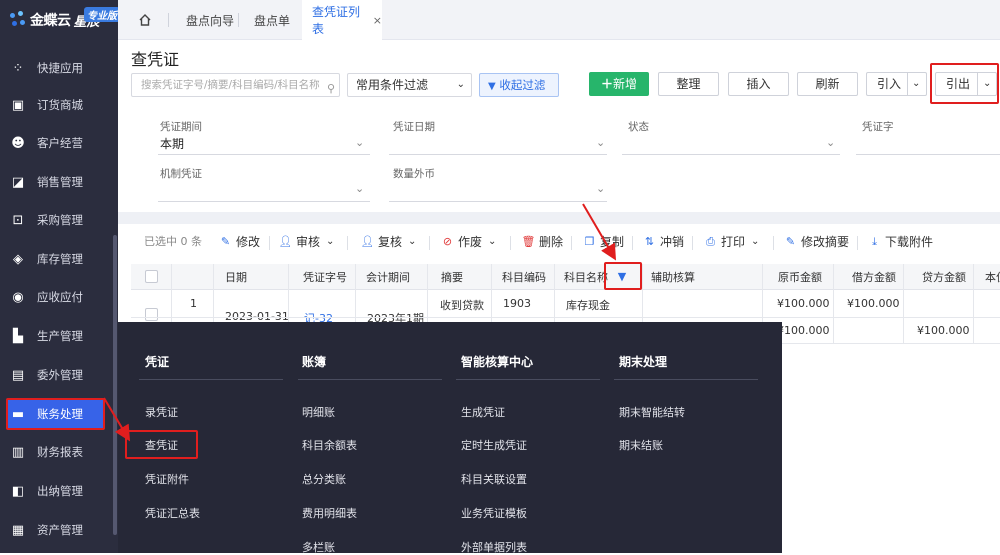  I want to click on import-button: 引入 ⌄, so click(896, 84).